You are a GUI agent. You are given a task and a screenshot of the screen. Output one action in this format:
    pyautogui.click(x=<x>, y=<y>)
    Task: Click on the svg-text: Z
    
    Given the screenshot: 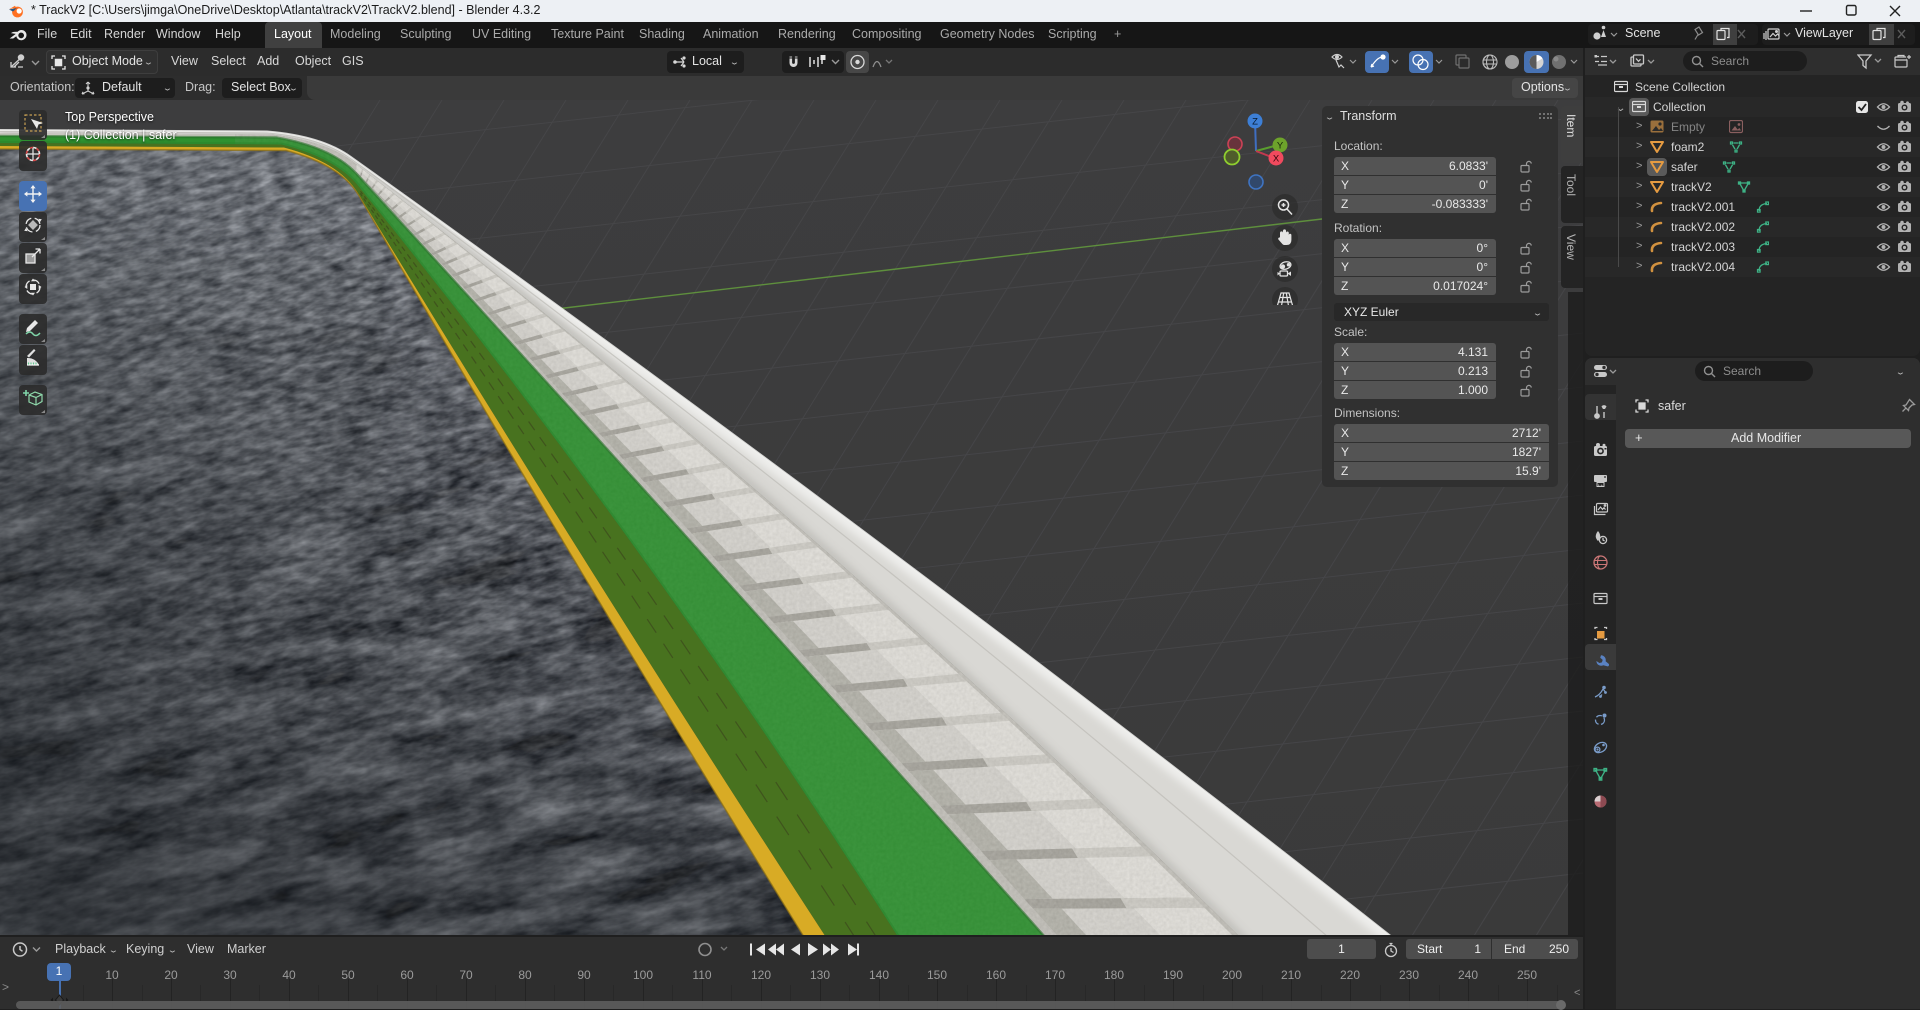 What is the action you would take?
    pyautogui.click(x=1255, y=122)
    